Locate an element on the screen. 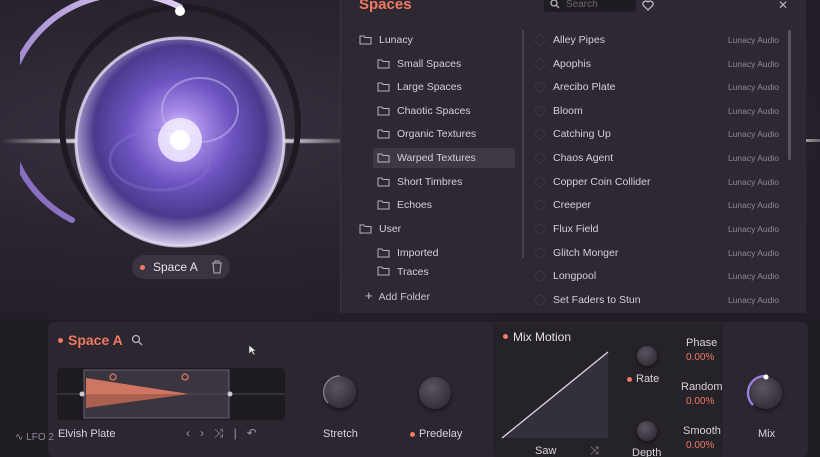 Image resolution: width=820 pixels, height=457 pixels. lfo-wave-icon: ∿ is located at coordinates (19, 437).